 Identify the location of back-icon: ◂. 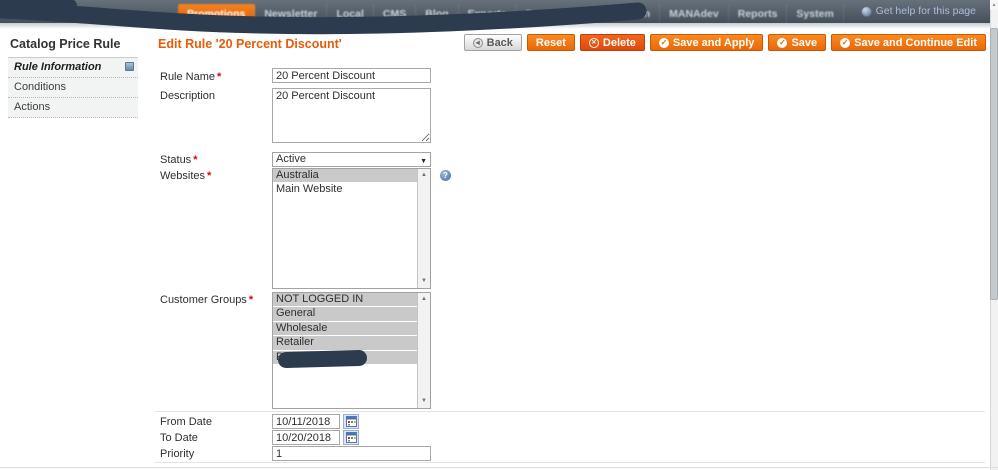
(477, 42).